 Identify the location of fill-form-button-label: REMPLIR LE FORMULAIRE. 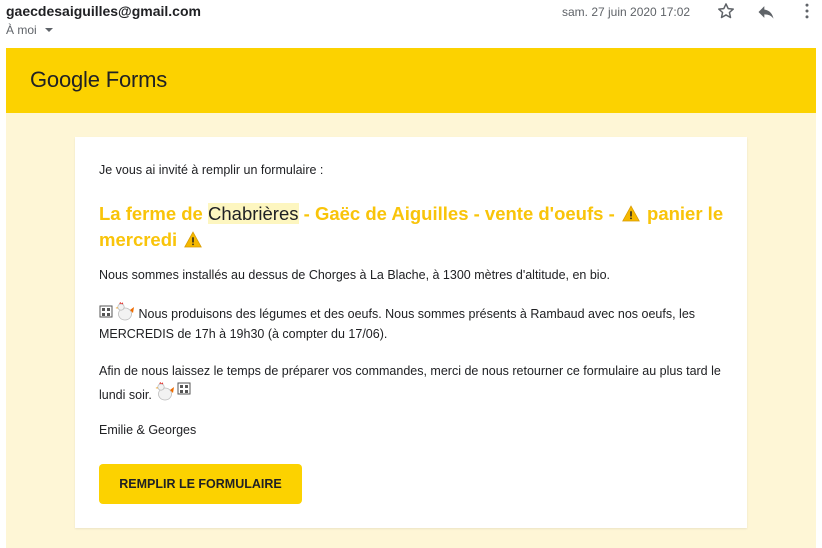
(200, 484).